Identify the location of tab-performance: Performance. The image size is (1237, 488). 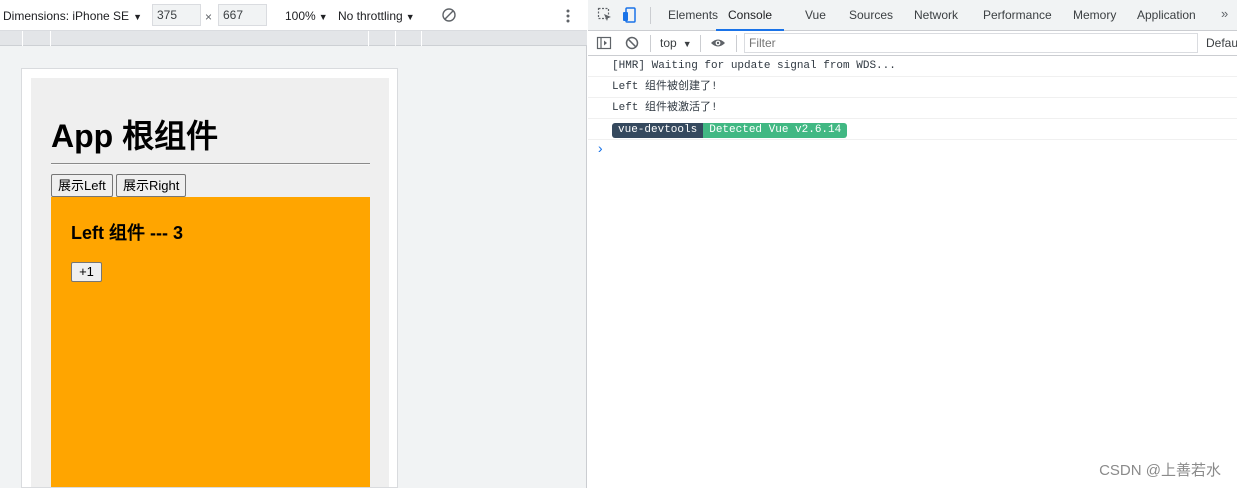
(1017, 15).